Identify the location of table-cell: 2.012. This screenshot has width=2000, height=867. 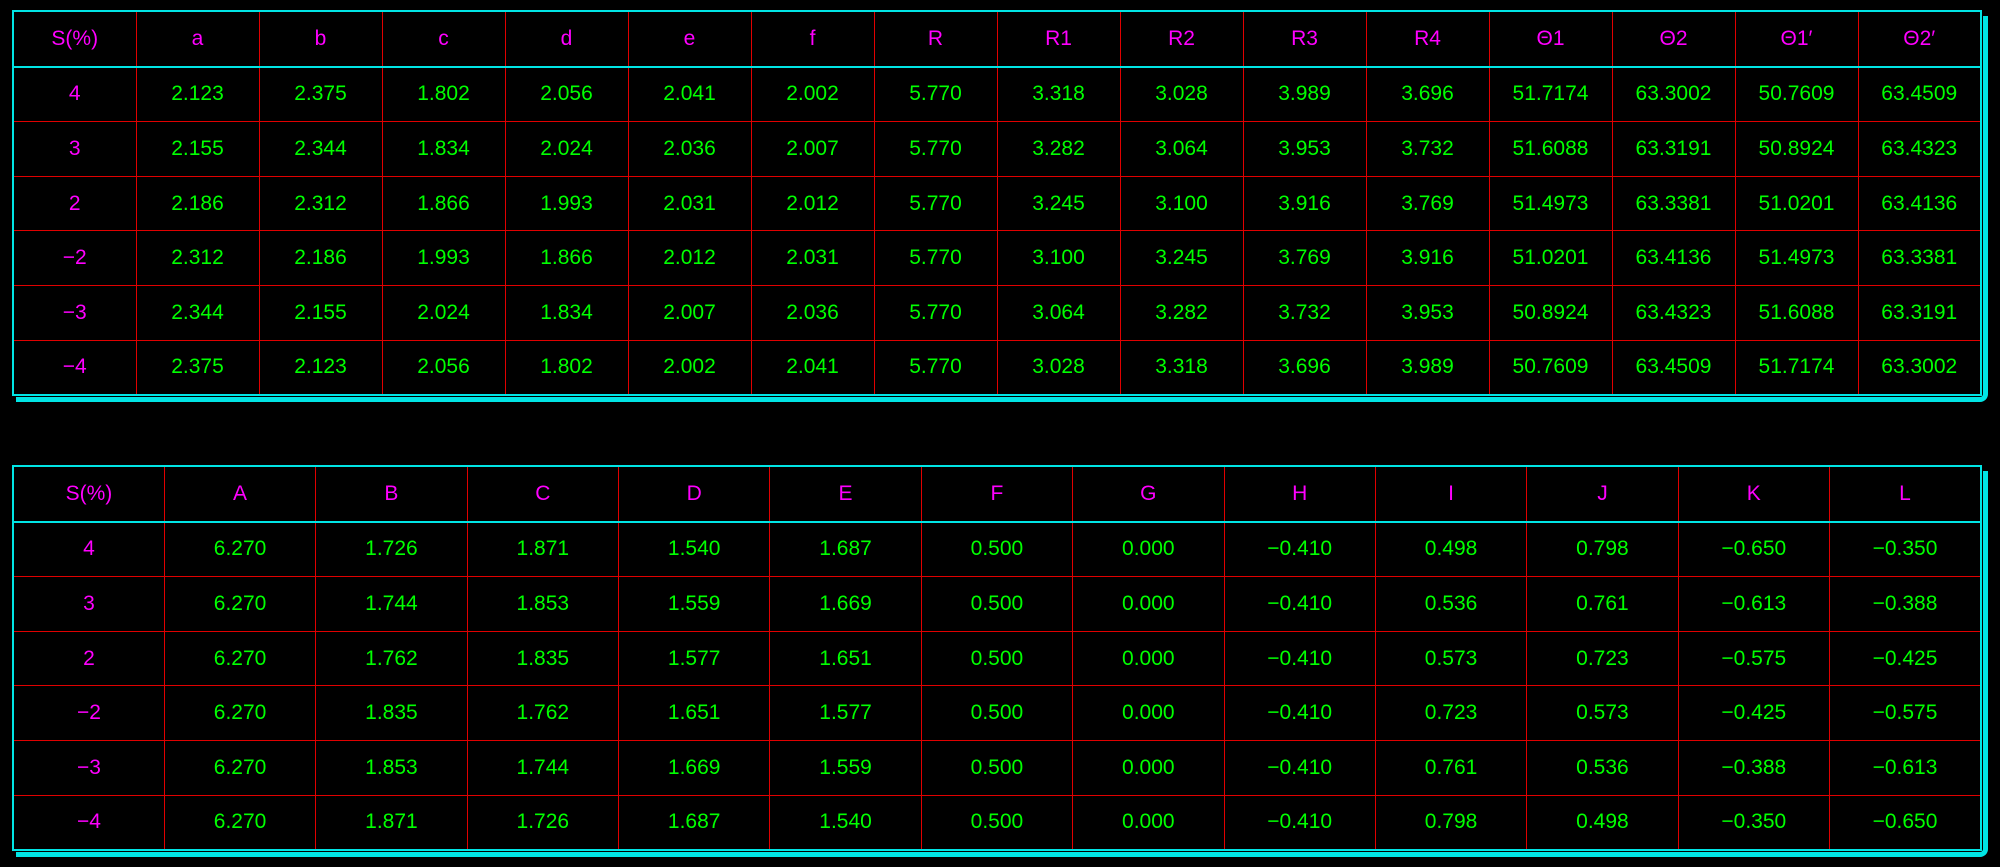
(689, 258).